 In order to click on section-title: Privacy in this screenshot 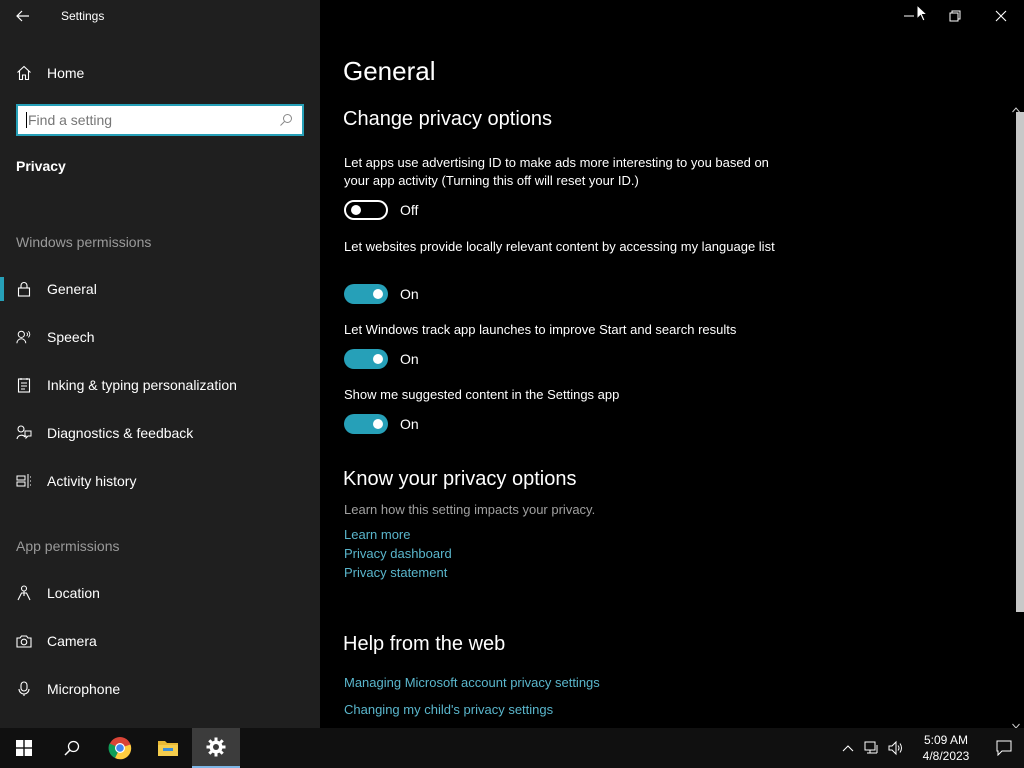, I will do `click(41, 166)`.